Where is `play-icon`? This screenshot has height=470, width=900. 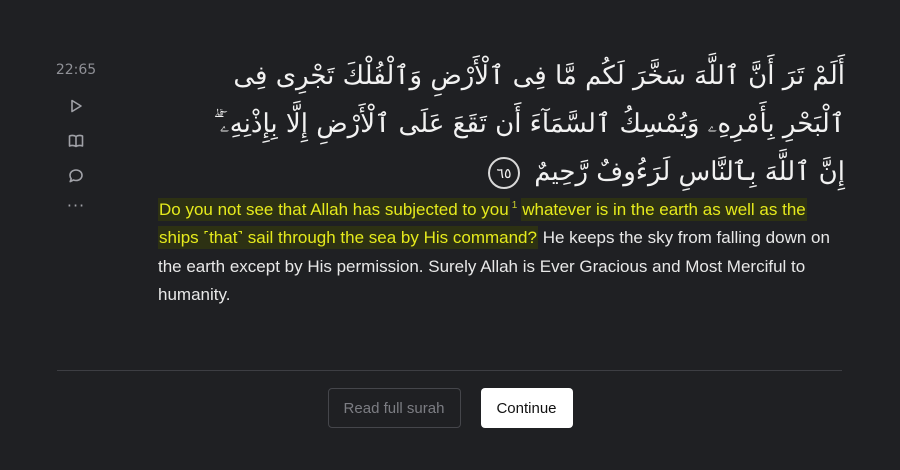
play-icon is located at coordinates (76, 106).